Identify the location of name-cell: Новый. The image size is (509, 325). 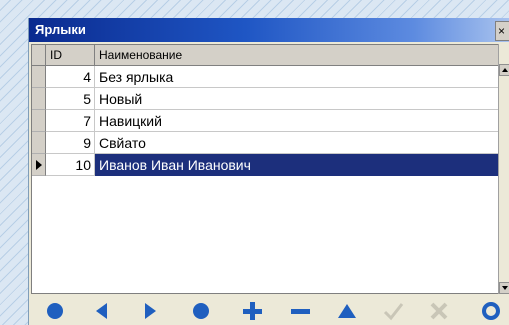
(296, 99).